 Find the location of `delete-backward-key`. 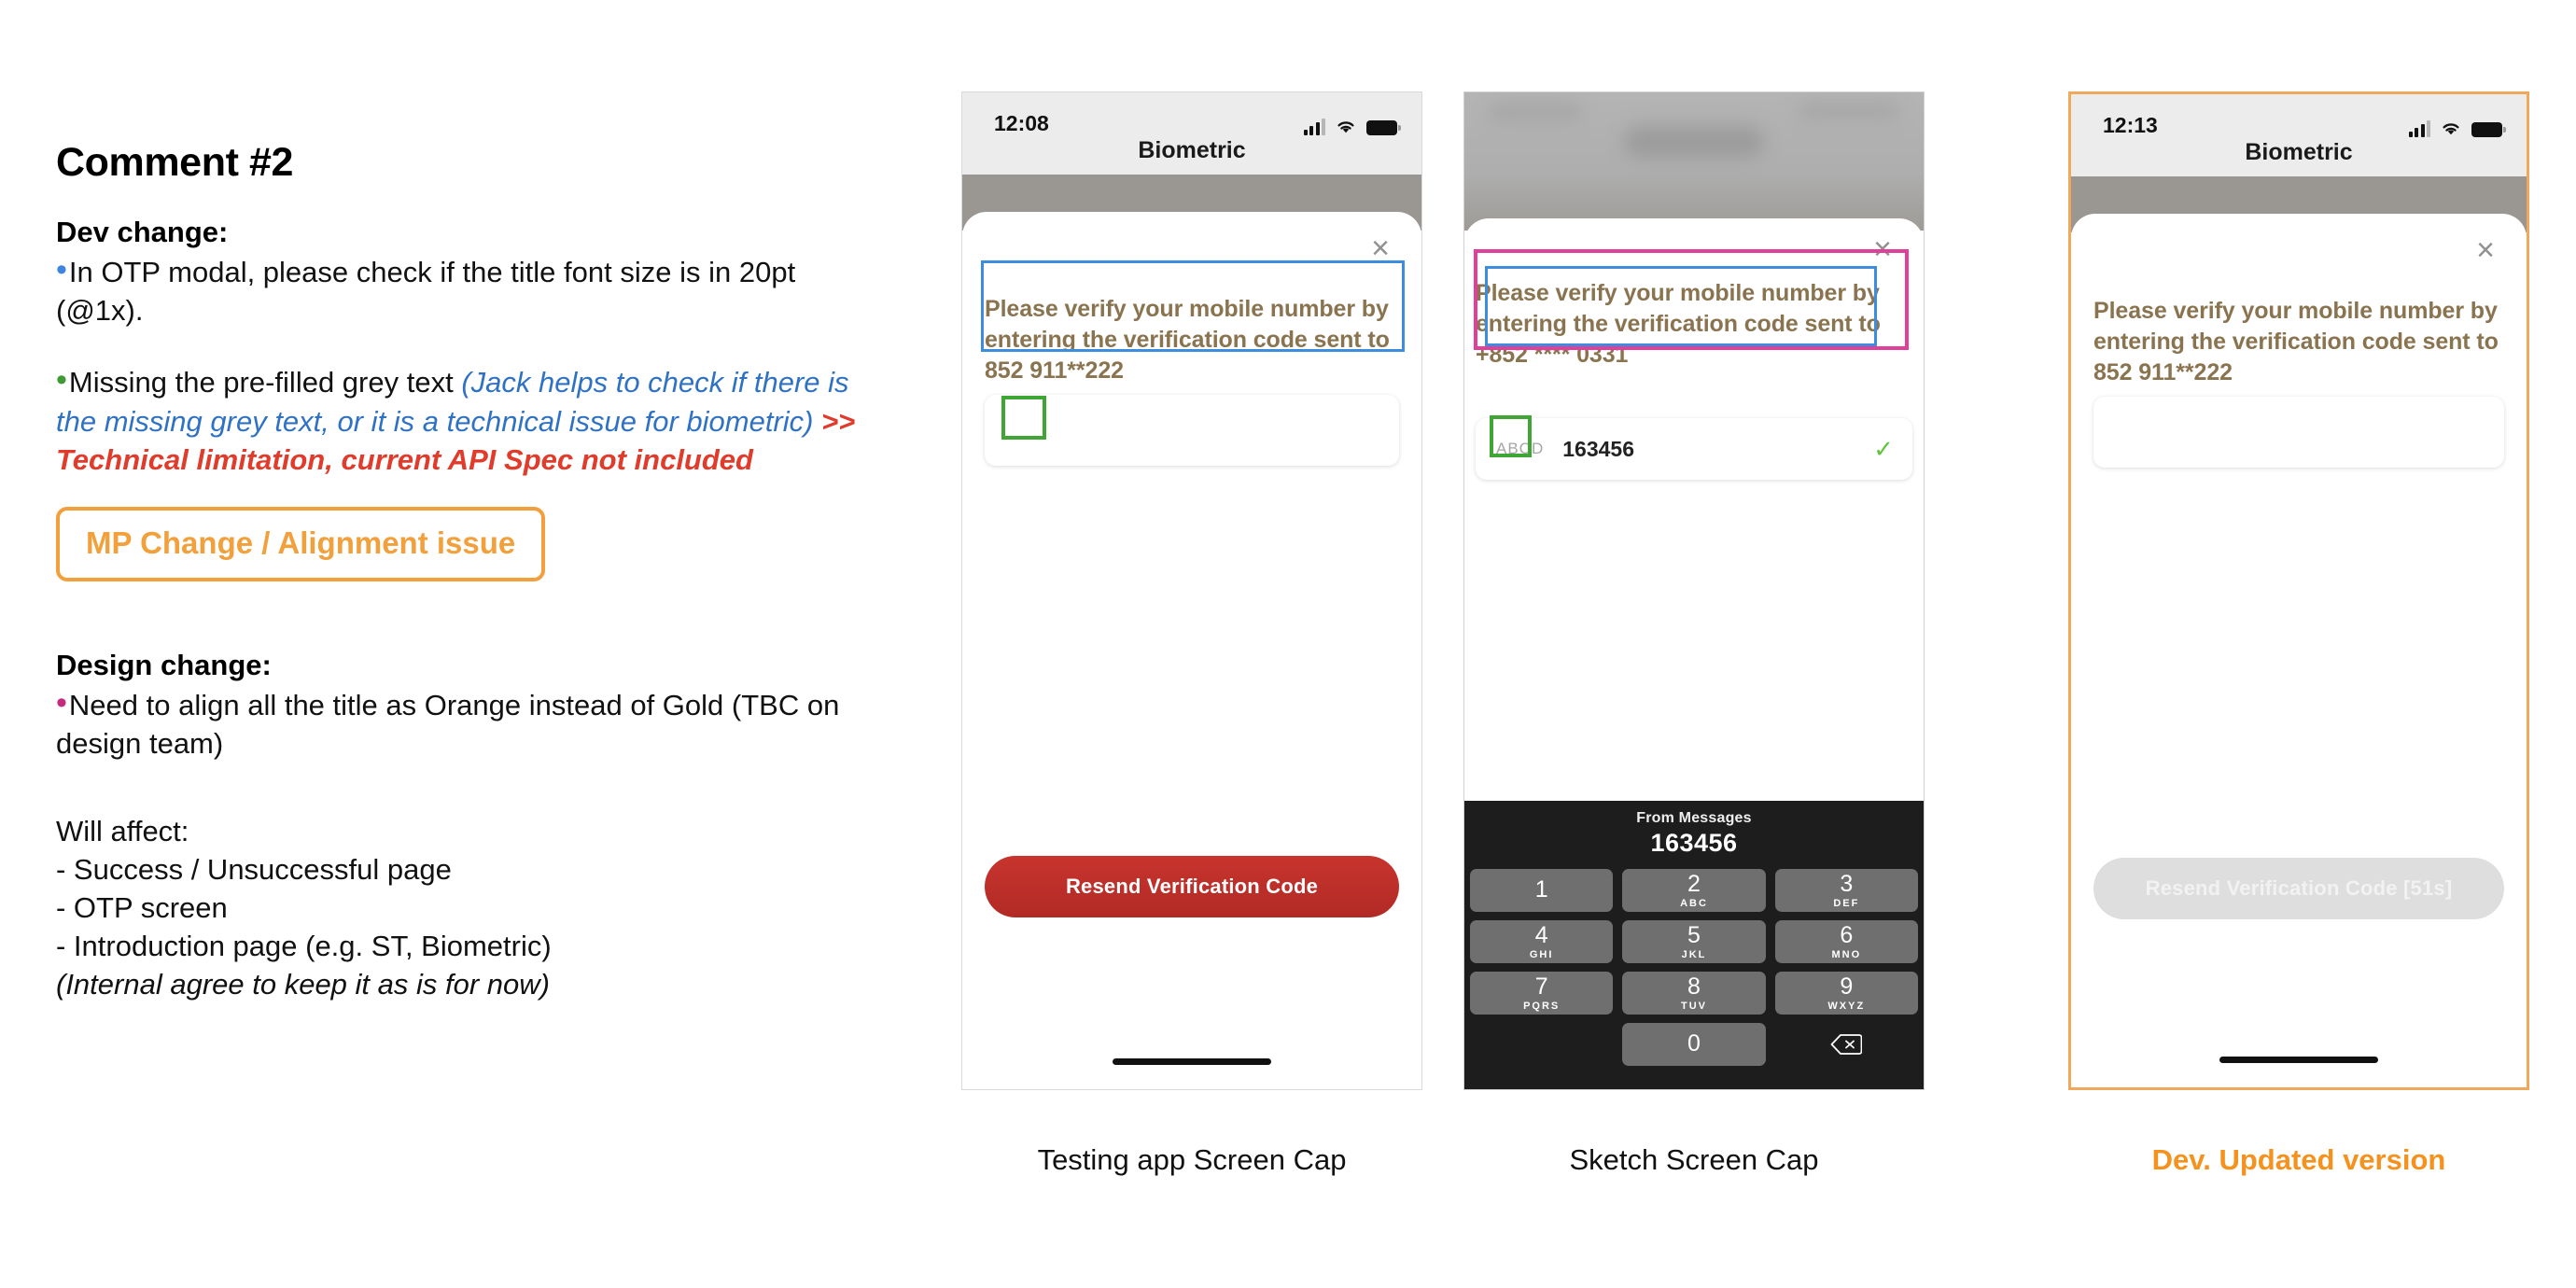

delete-backward-key is located at coordinates (1846, 1044).